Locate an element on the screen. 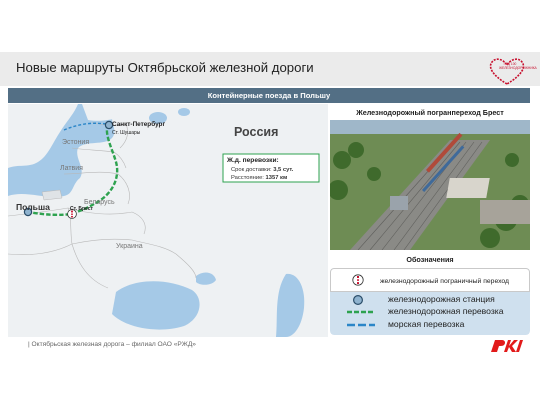 The width and height of the screenshot is (540, 405). label-latvia: Латвия is located at coordinates (71, 168).